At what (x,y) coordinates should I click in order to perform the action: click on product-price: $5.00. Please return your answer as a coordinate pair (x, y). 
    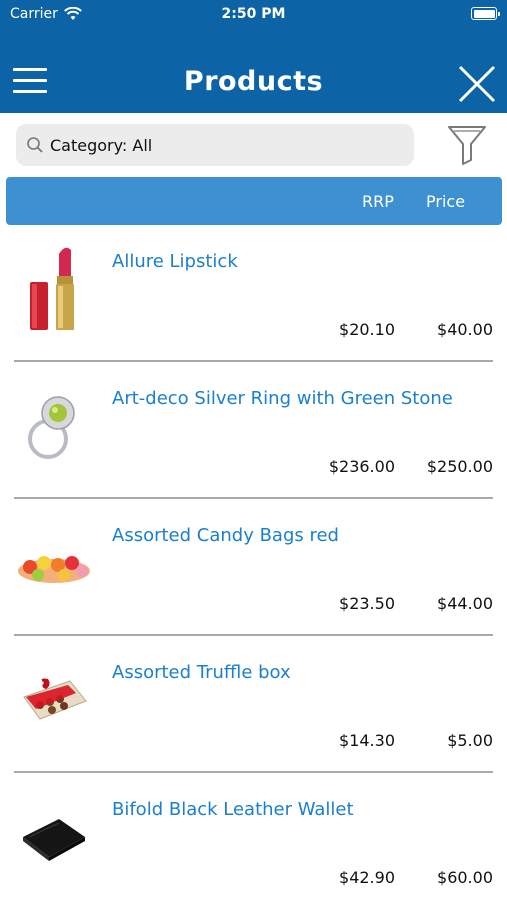
    Looking at the image, I should click on (470, 740).